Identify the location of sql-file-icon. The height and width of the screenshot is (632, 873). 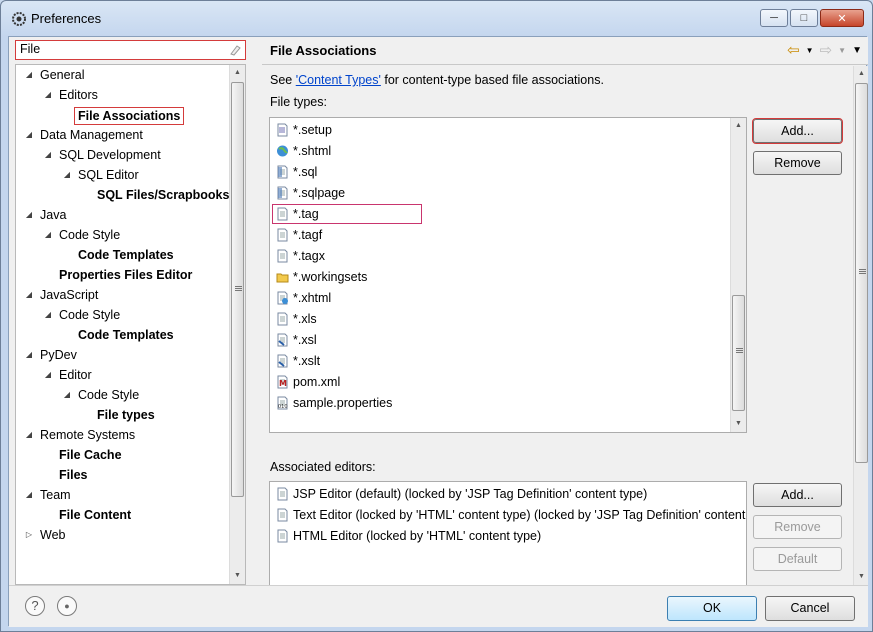
(282, 172).